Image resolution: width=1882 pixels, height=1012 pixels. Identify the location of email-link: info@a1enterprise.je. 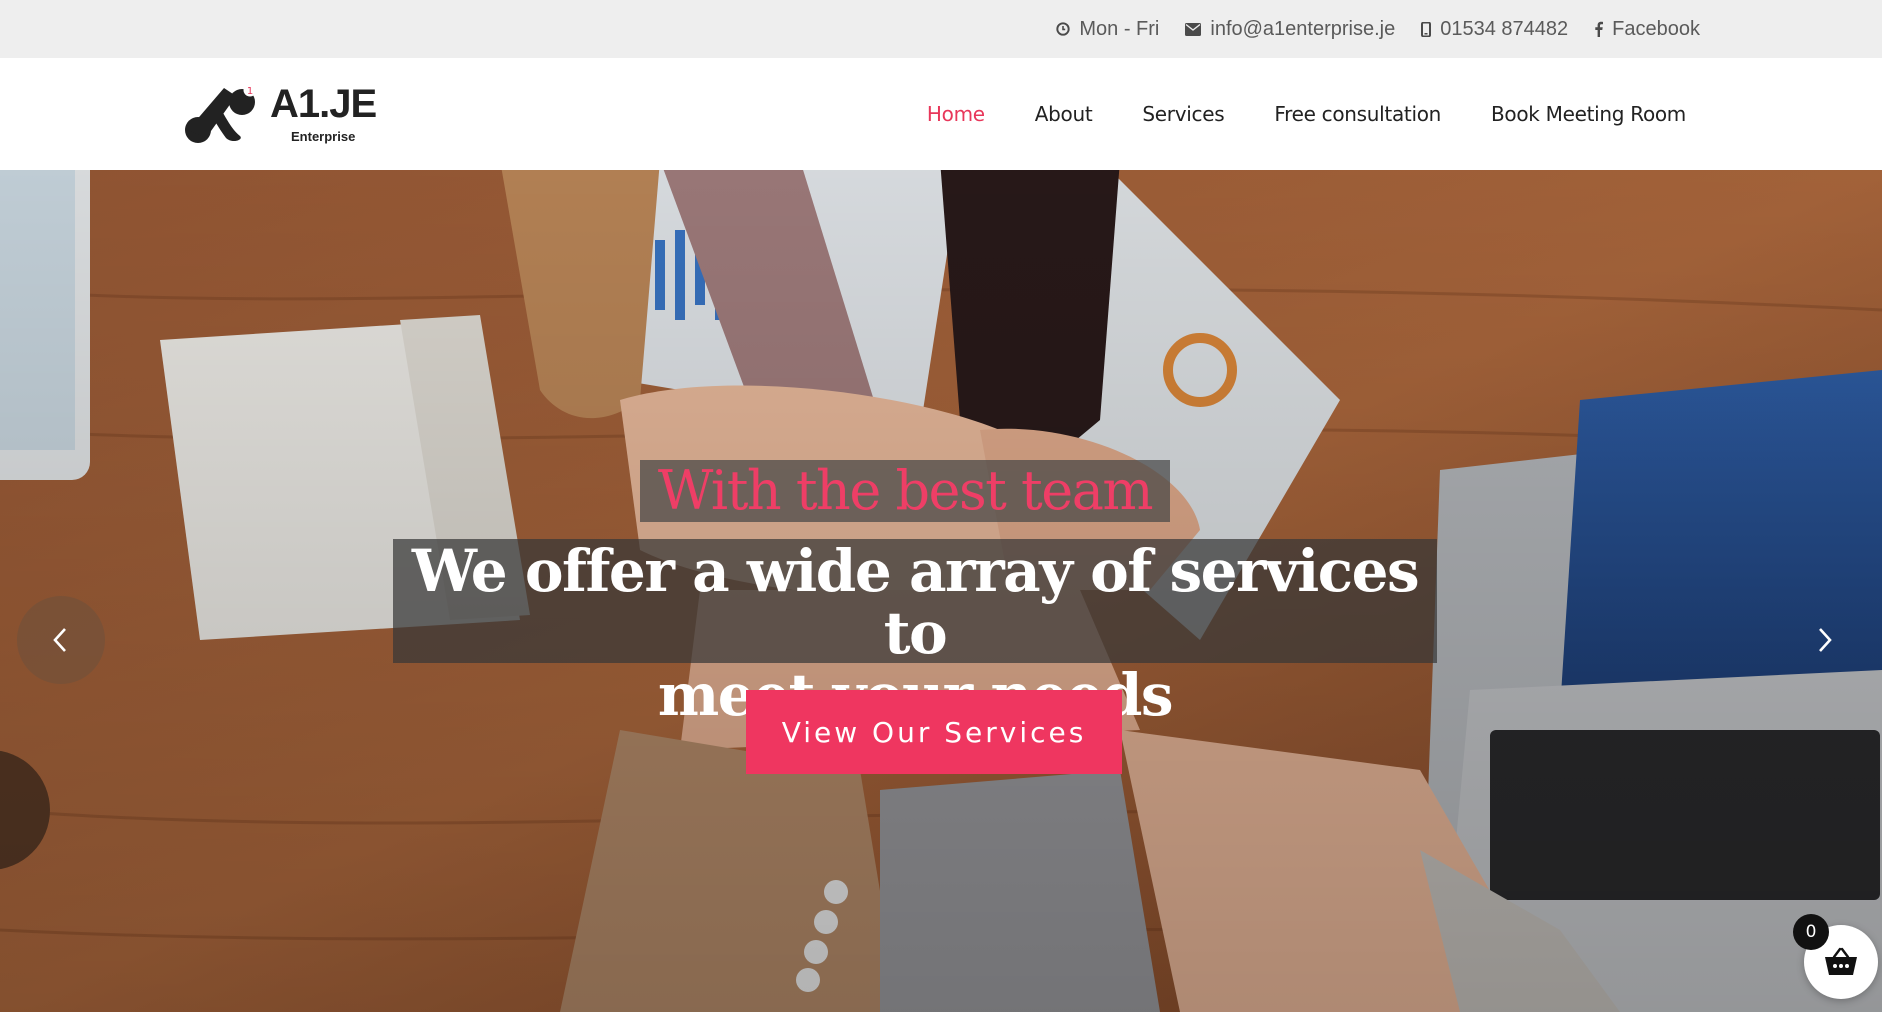
(1302, 29).